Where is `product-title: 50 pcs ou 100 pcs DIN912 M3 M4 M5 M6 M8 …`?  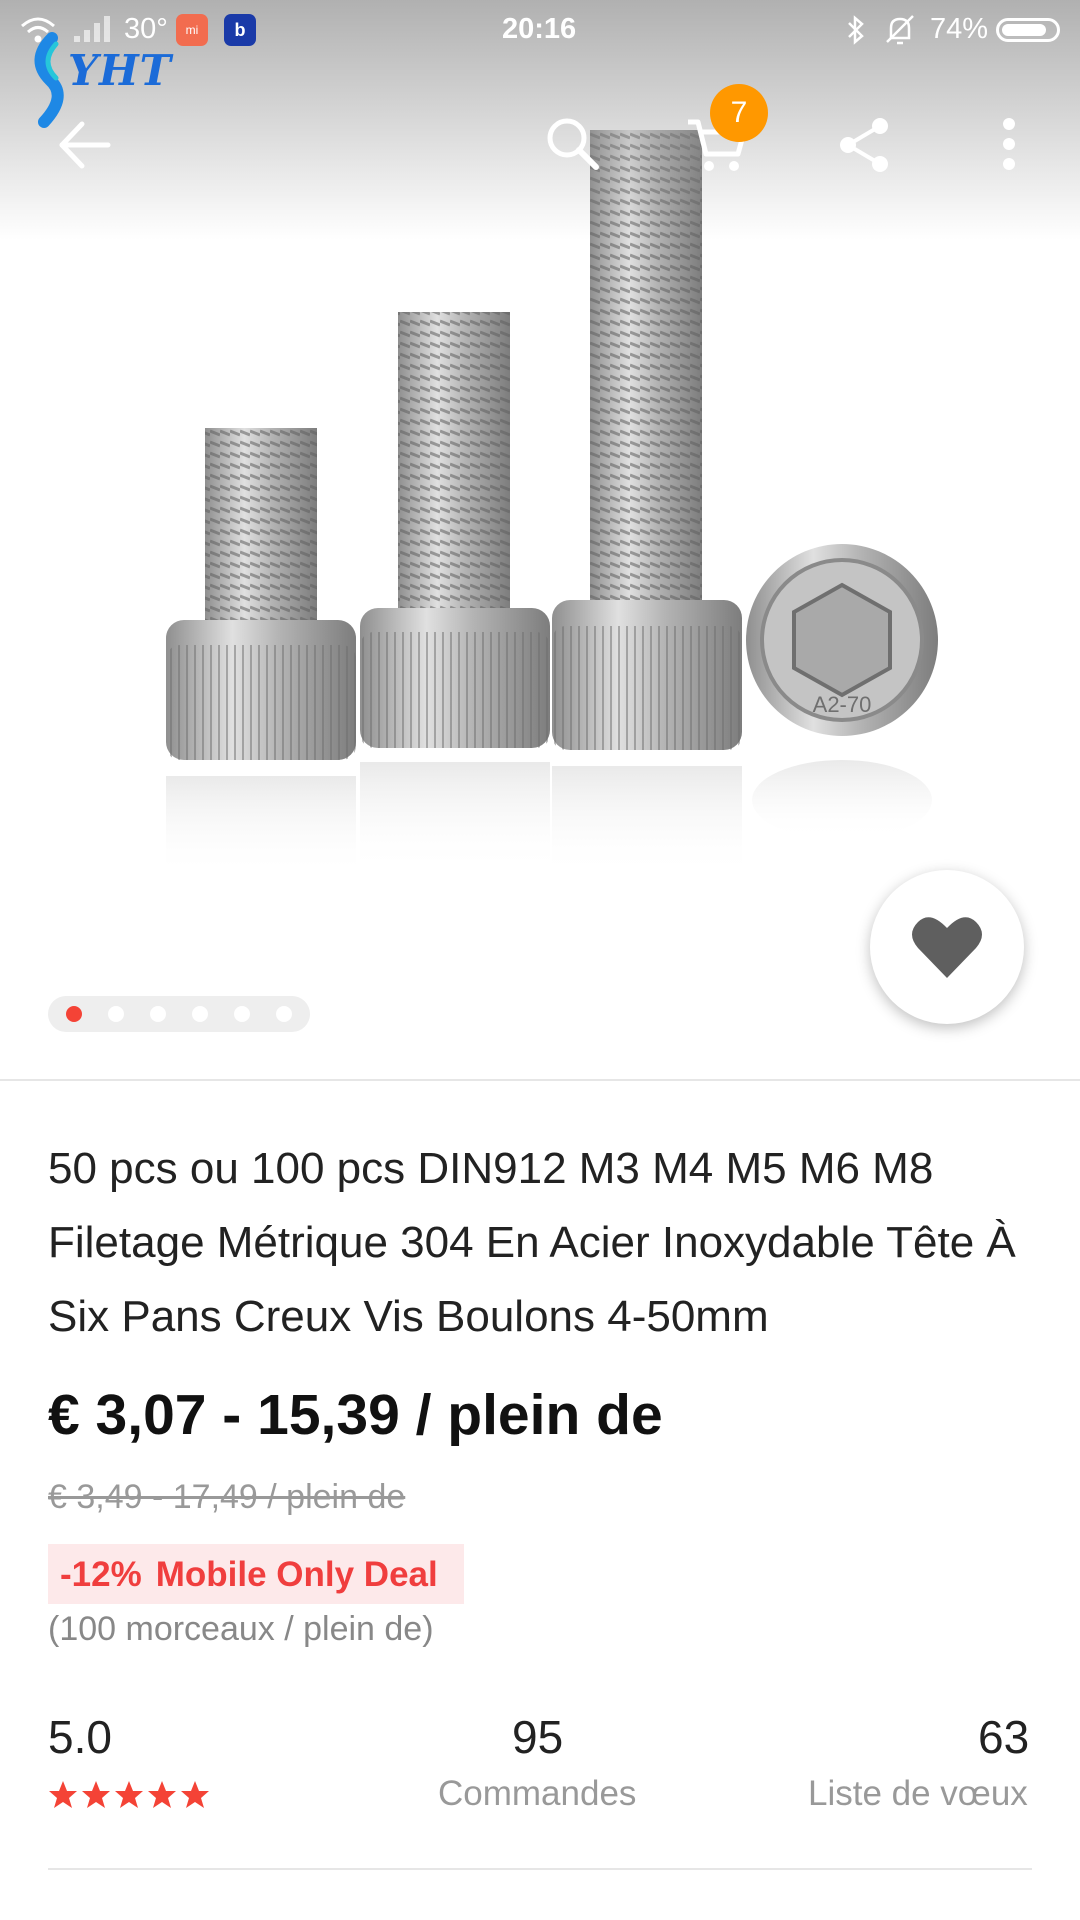
product-title: 50 pcs ou 100 pcs DIN912 M3 M4 M5 M6 M8 … is located at coordinates (532, 1242).